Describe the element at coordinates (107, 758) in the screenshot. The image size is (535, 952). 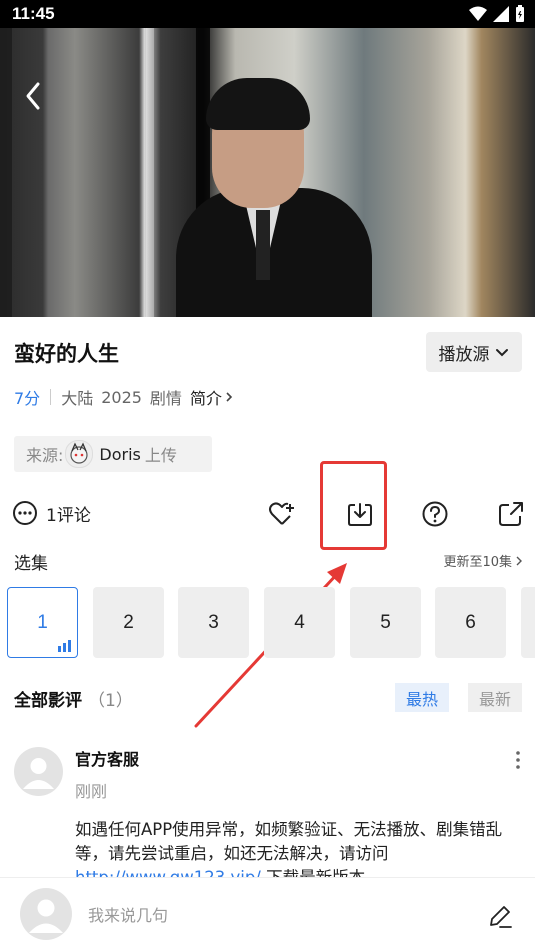
I see `review-user-name: 官方客服` at that location.